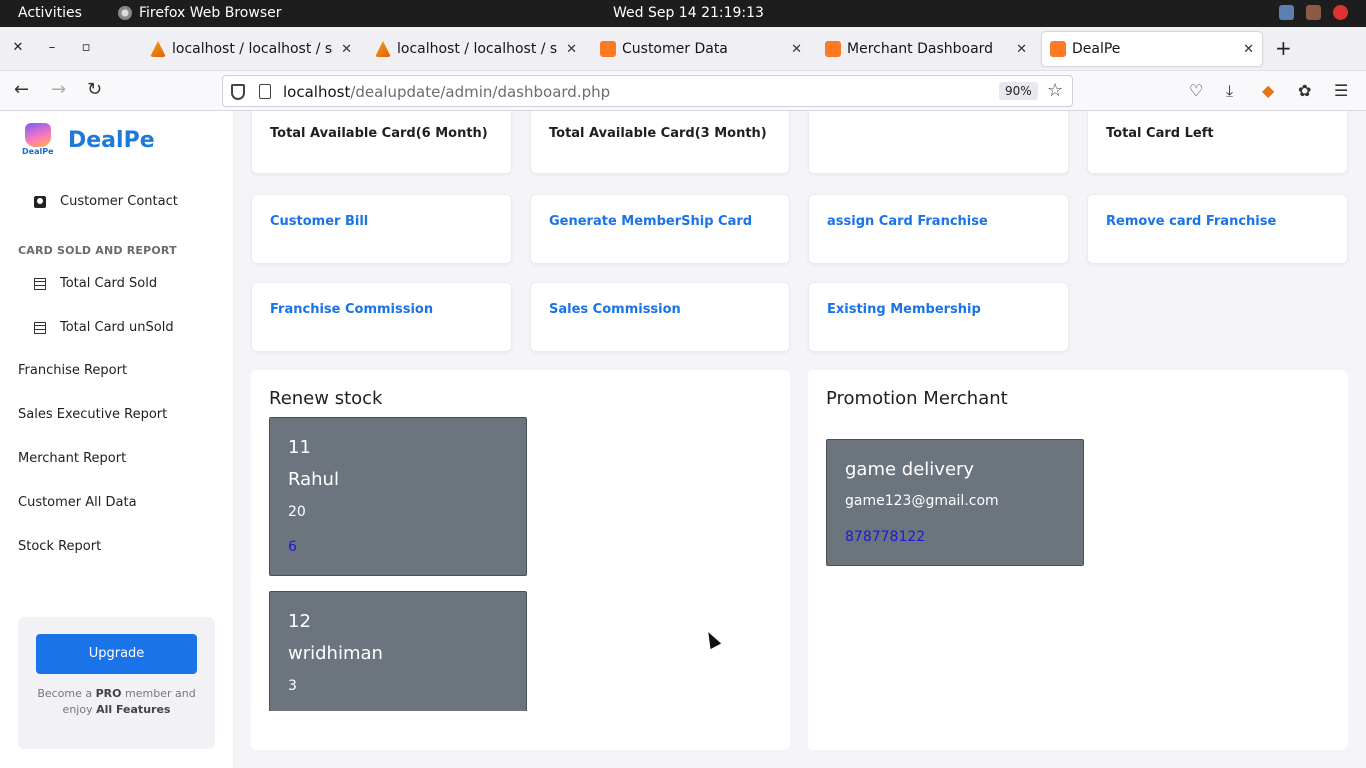 Image resolution: width=1366 pixels, height=768 pixels. What do you see at coordinates (95, 283) in the screenshot?
I see `sidebar-item-total-card-sold: Total Card Sold` at bounding box center [95, 283].